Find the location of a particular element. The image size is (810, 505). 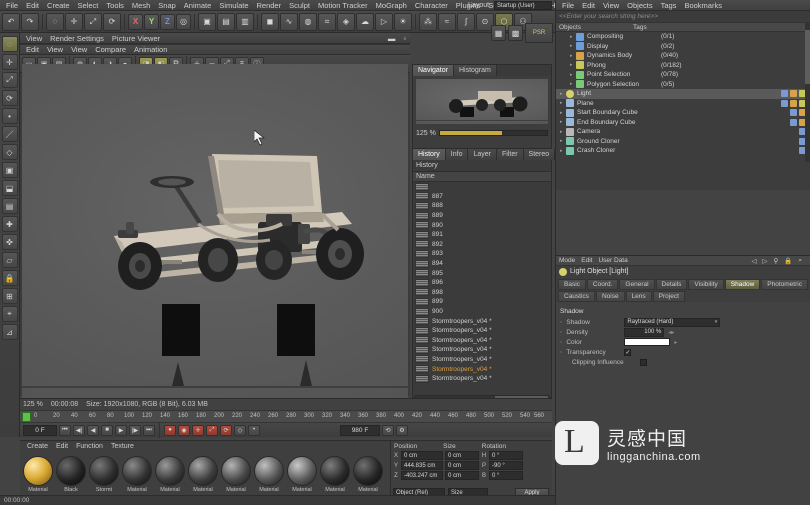

object-row-crash-cloner: ▸ Crash Cloner is located at coordinates (683, 151).